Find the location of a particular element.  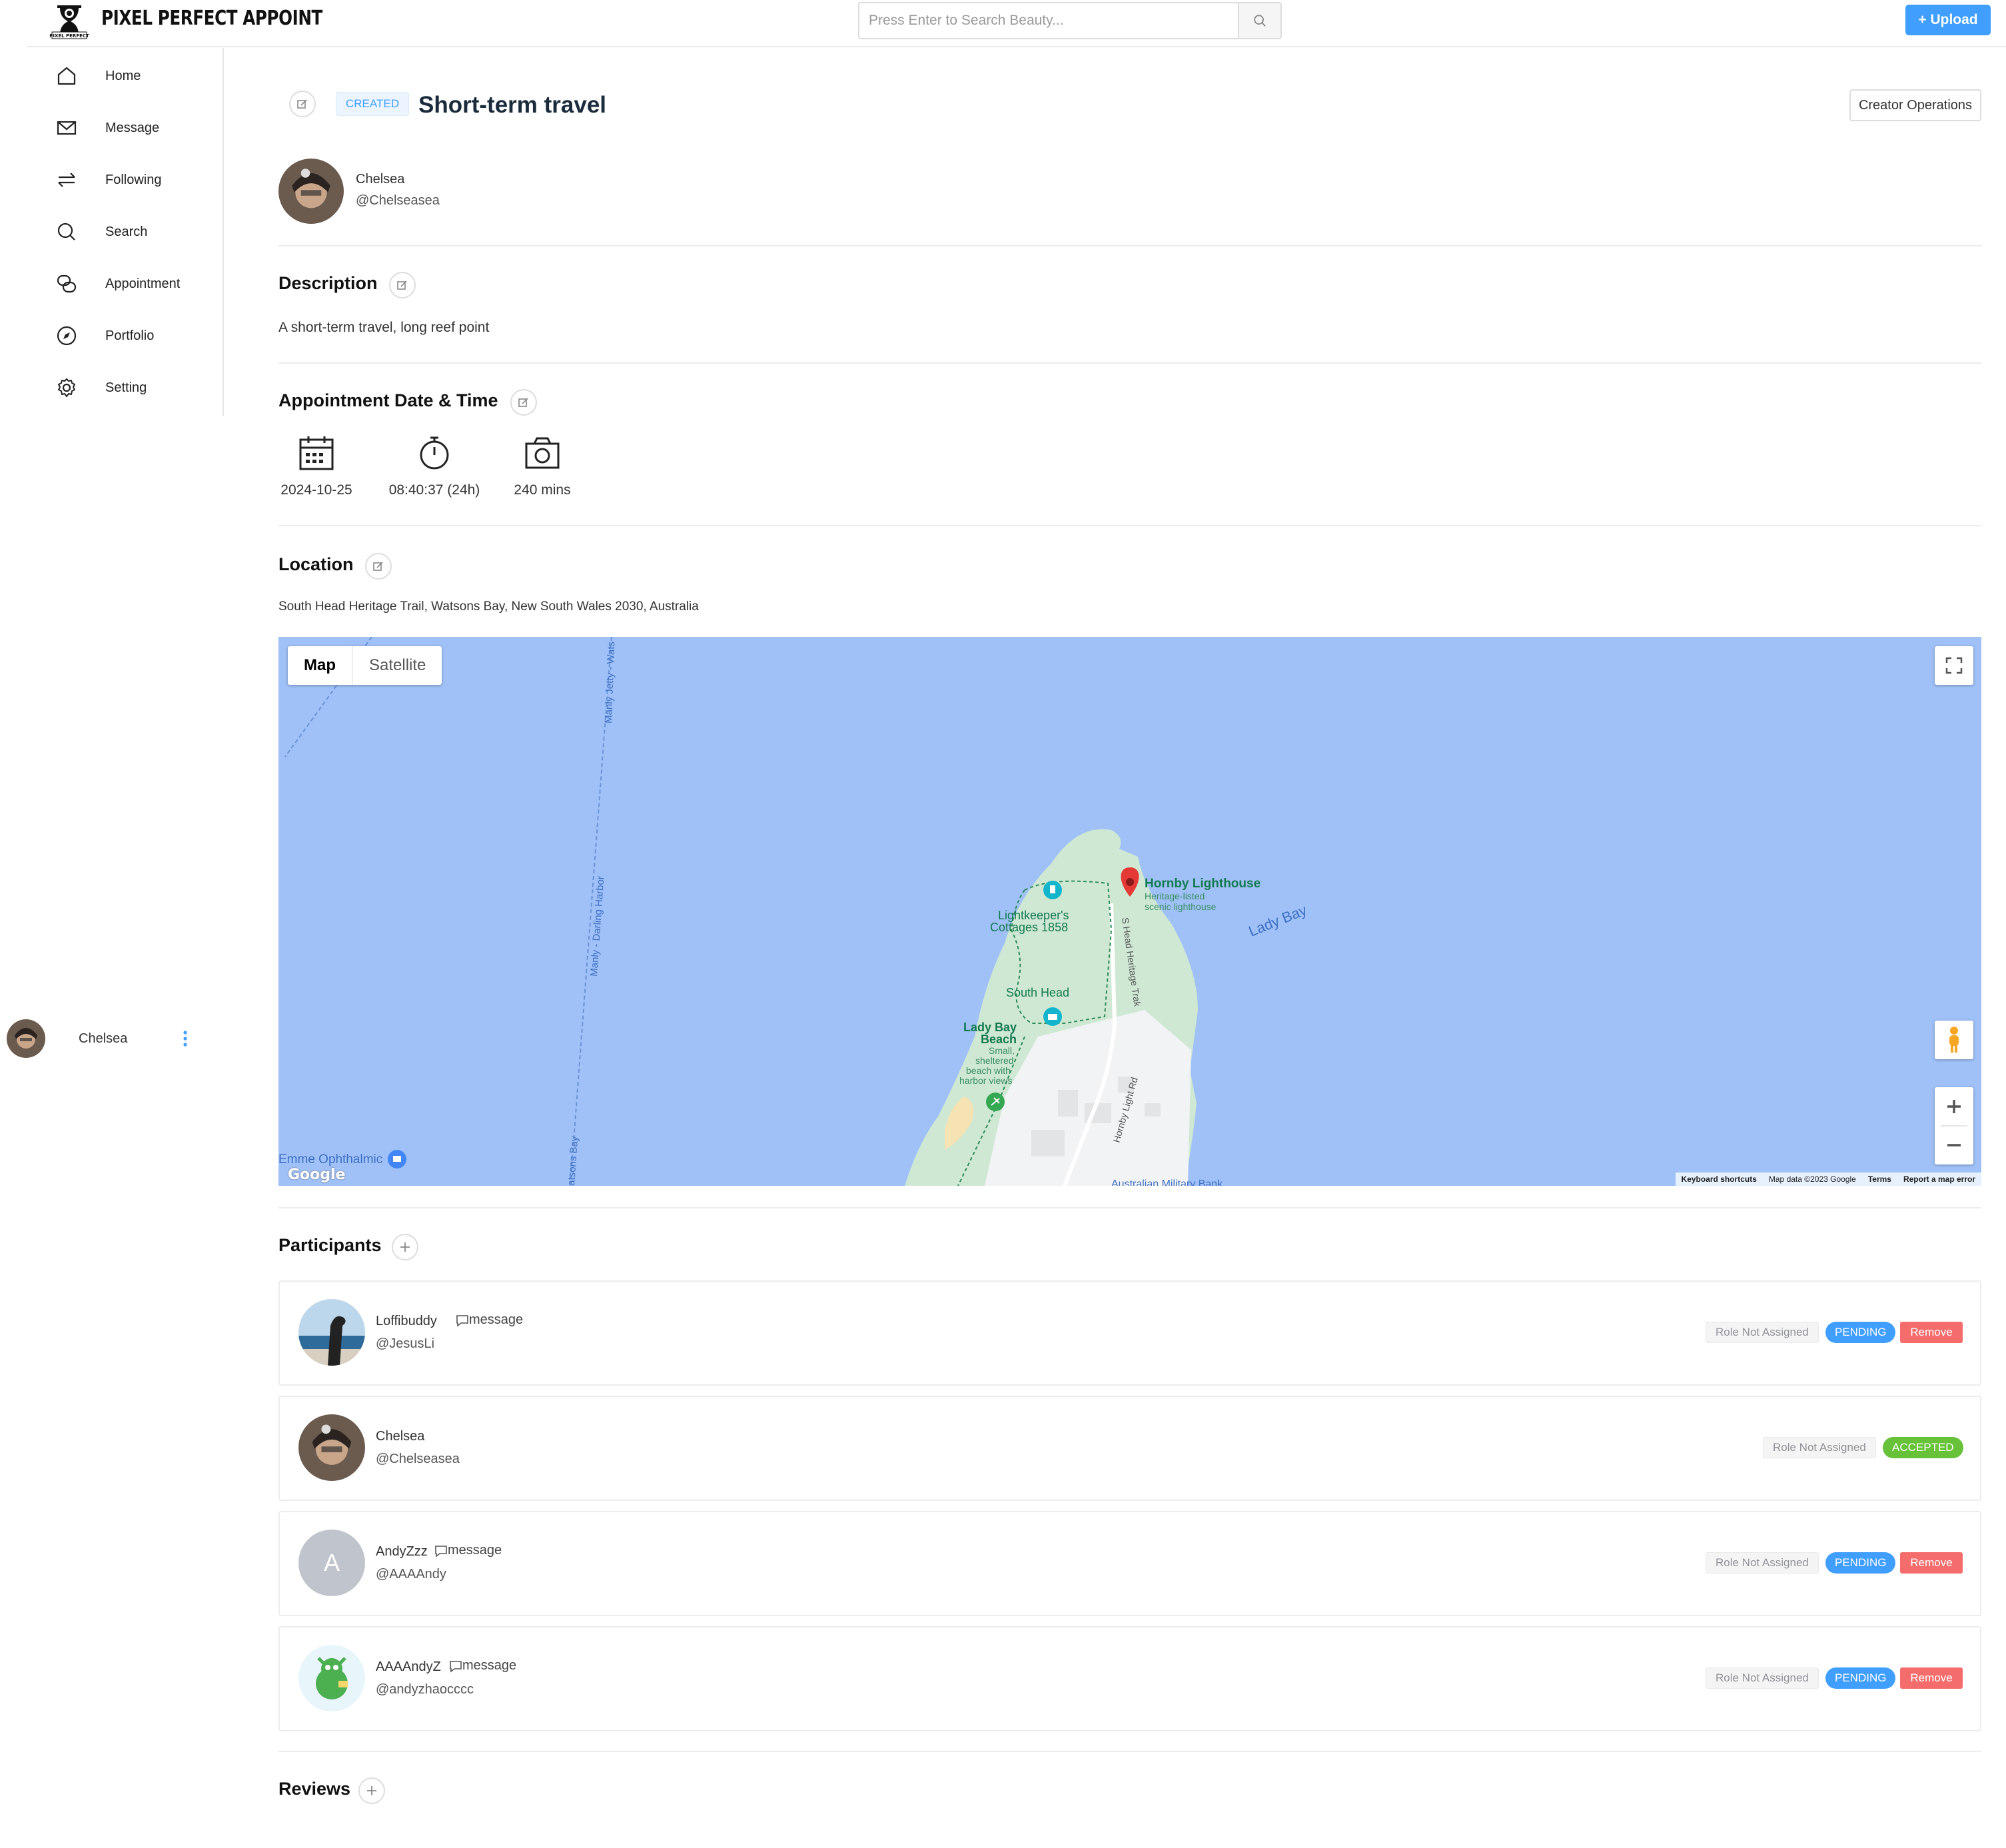

camera-pin-icon is located at coordinates (1052, 1016).